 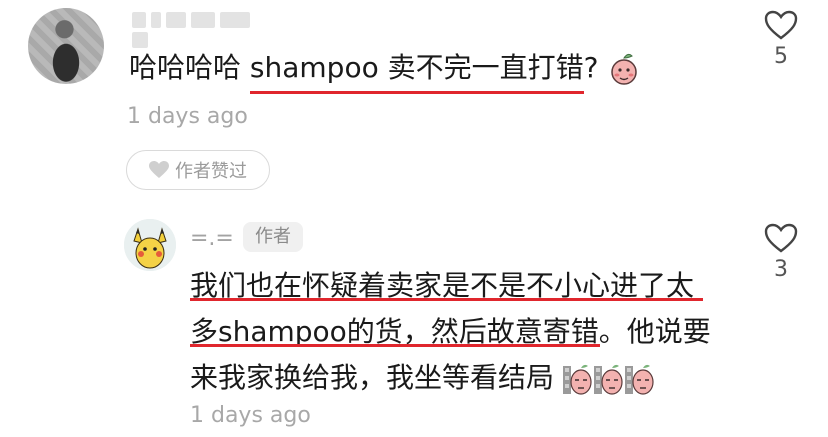 I want to click on reply-timestamp: 1 days ago, so click(x=250, y=415).